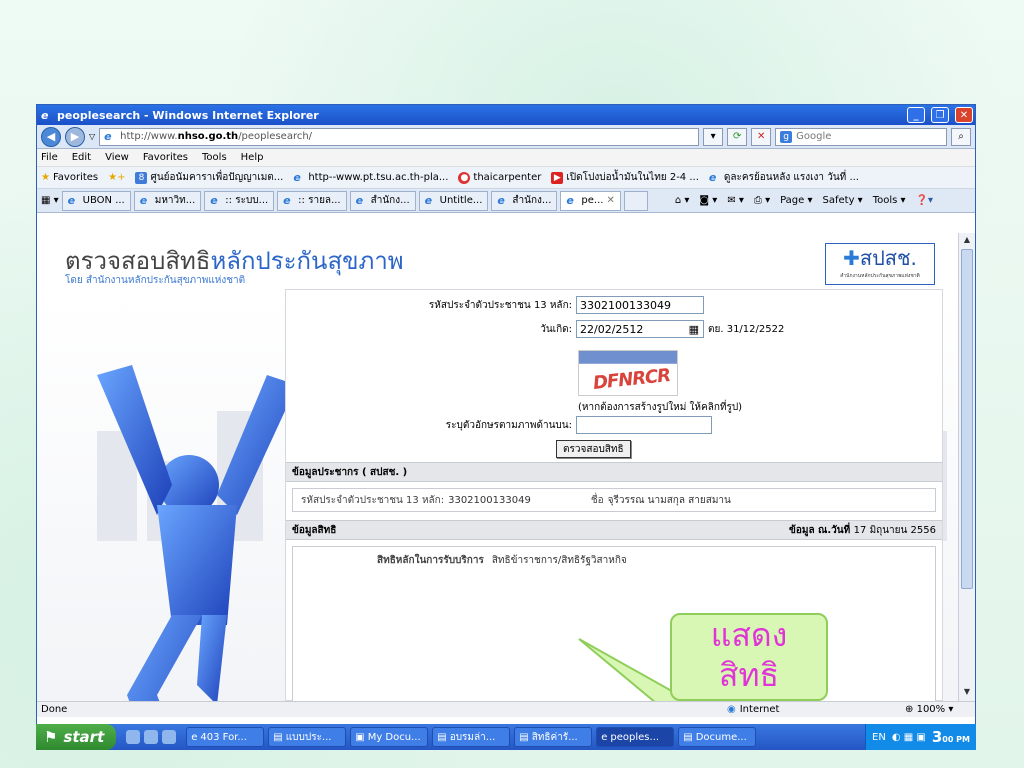 The height and width of the screenshot is (768, 1024). I want to click on vertical-scrollbar: ▲ ▼, so click(966, 467).